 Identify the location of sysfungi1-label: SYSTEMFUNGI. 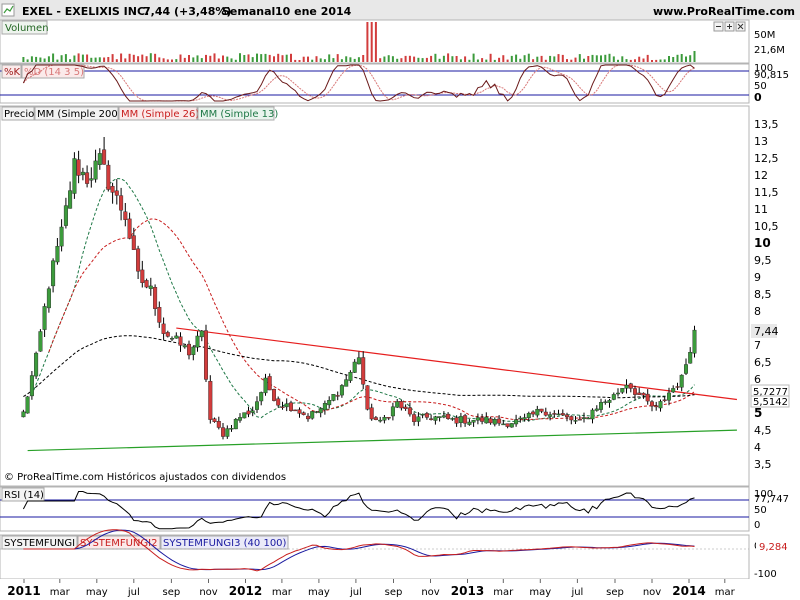
(39, 543).